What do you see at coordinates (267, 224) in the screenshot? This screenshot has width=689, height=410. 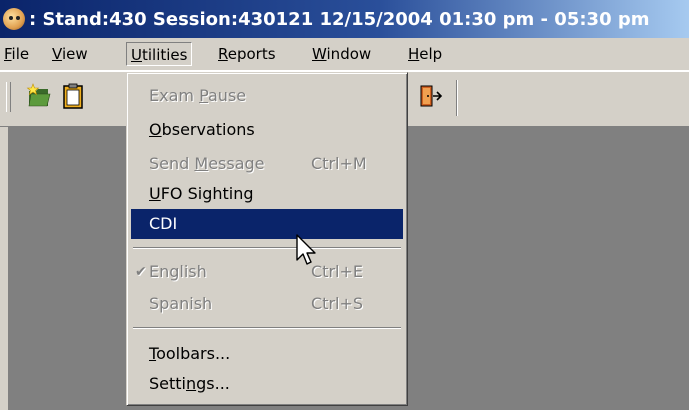 I see `menu-item-cdi: CDI` at bounding box center [267, 224].